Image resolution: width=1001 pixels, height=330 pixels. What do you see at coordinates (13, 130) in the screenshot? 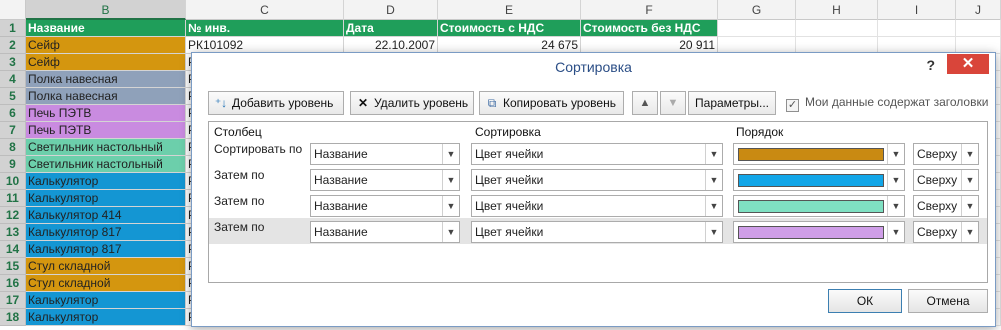
I see `row-number: 7` at bounding box center [13, 130].